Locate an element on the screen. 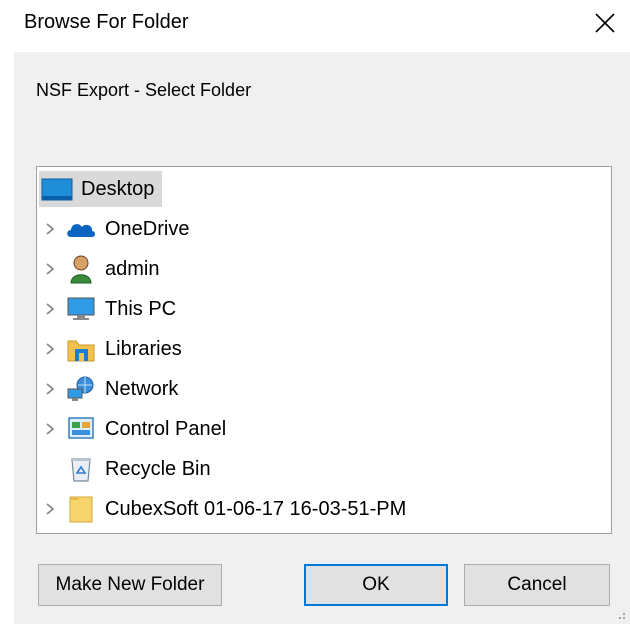  close-button is located at coordinates (605, 23).